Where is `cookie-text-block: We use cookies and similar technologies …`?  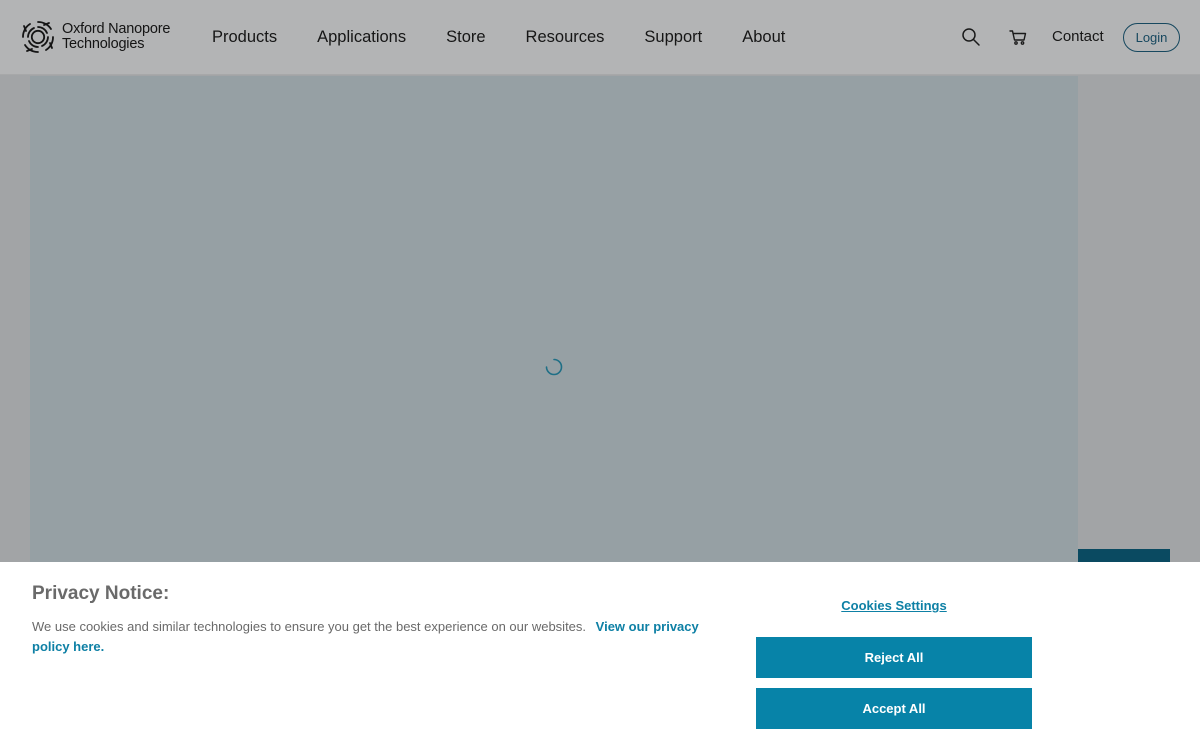 cookie-text-block: We use cookies and similar technologies … is located at coordinates (372, 637).